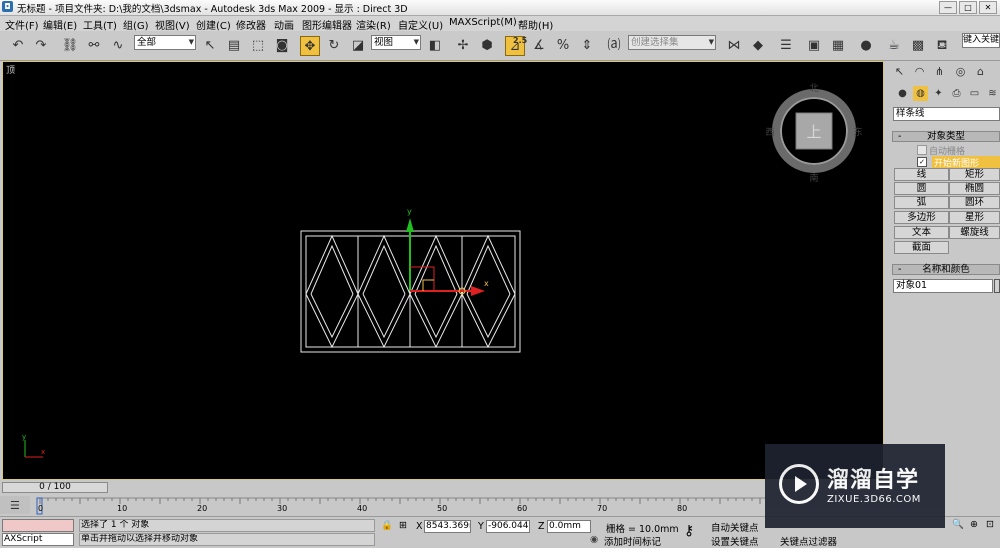 This screenshot has height=548, width=1000. Describe the element at coordinates (922, 150) in the screenshot. I see `auto-grid-checkbox` at that location.